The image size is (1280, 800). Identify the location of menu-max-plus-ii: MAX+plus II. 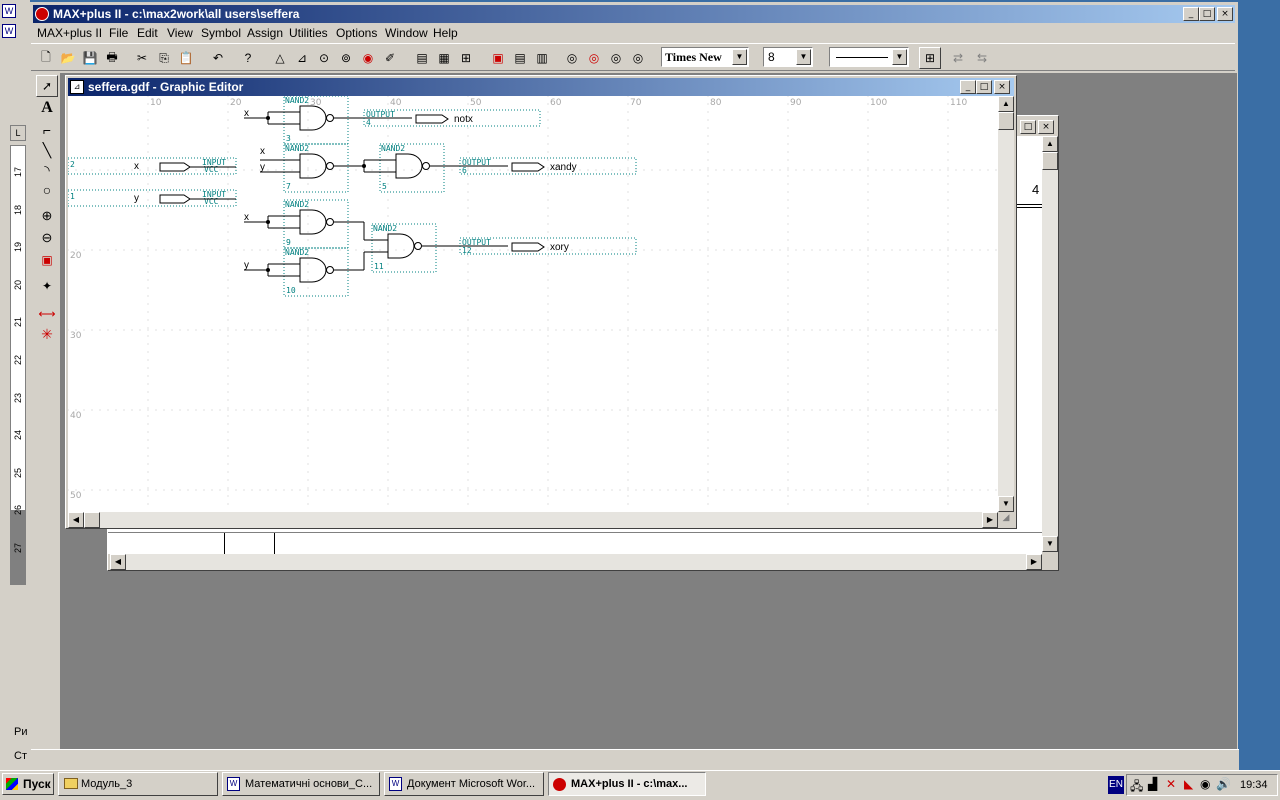
(69, 33).